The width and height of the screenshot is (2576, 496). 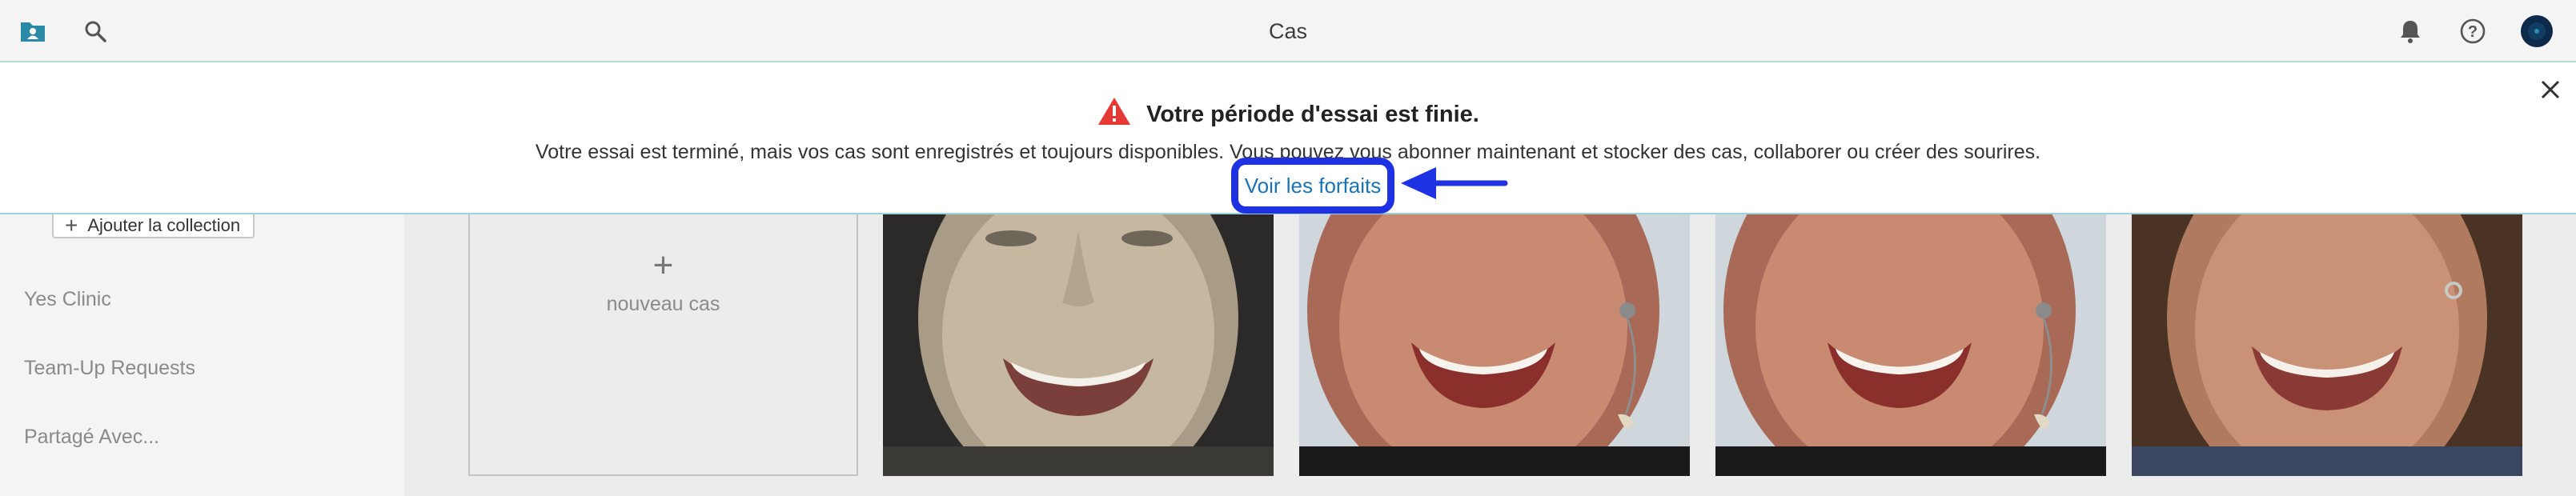 I want to click on add-collection-button: + Ajouter la collection, so click(x=153, y=226).